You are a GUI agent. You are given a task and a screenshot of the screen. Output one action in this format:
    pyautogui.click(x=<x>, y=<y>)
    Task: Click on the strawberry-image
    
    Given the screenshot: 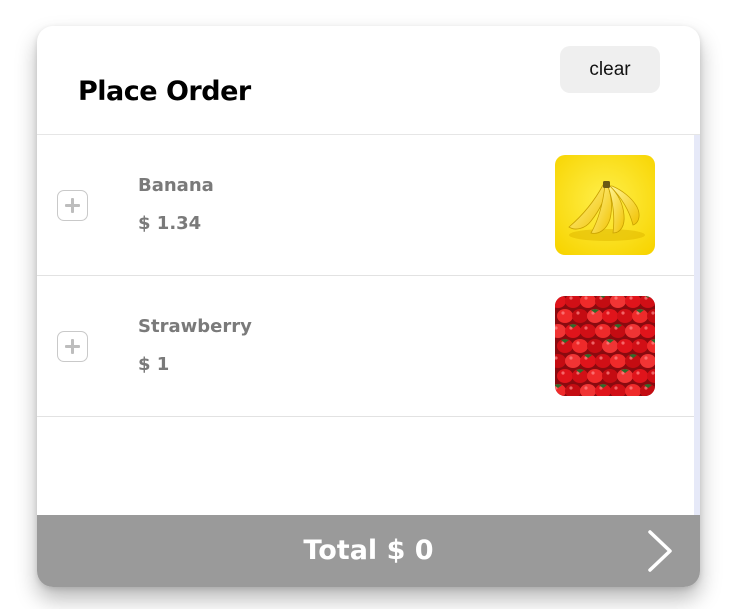 What is the action you would take?
    pyautogui.click(x=605, y=346)
    